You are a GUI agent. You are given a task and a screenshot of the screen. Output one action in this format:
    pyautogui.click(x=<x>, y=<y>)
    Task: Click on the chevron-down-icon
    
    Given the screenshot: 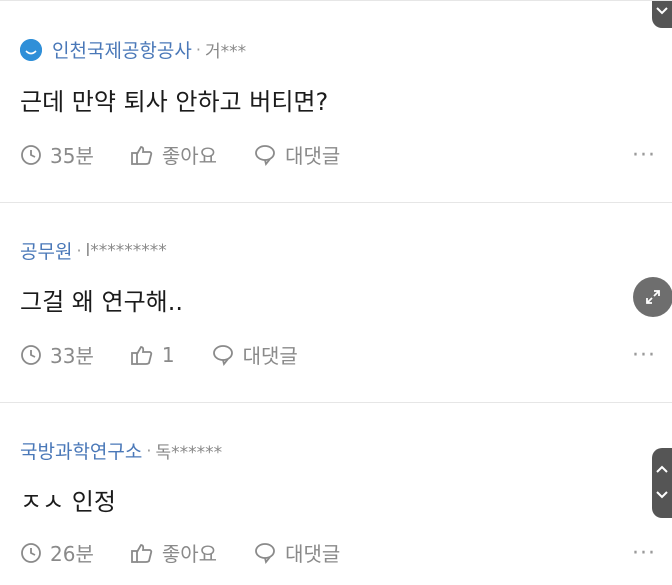 What is the action you would take?
    pyautogui.click(x=662, y=11)
    